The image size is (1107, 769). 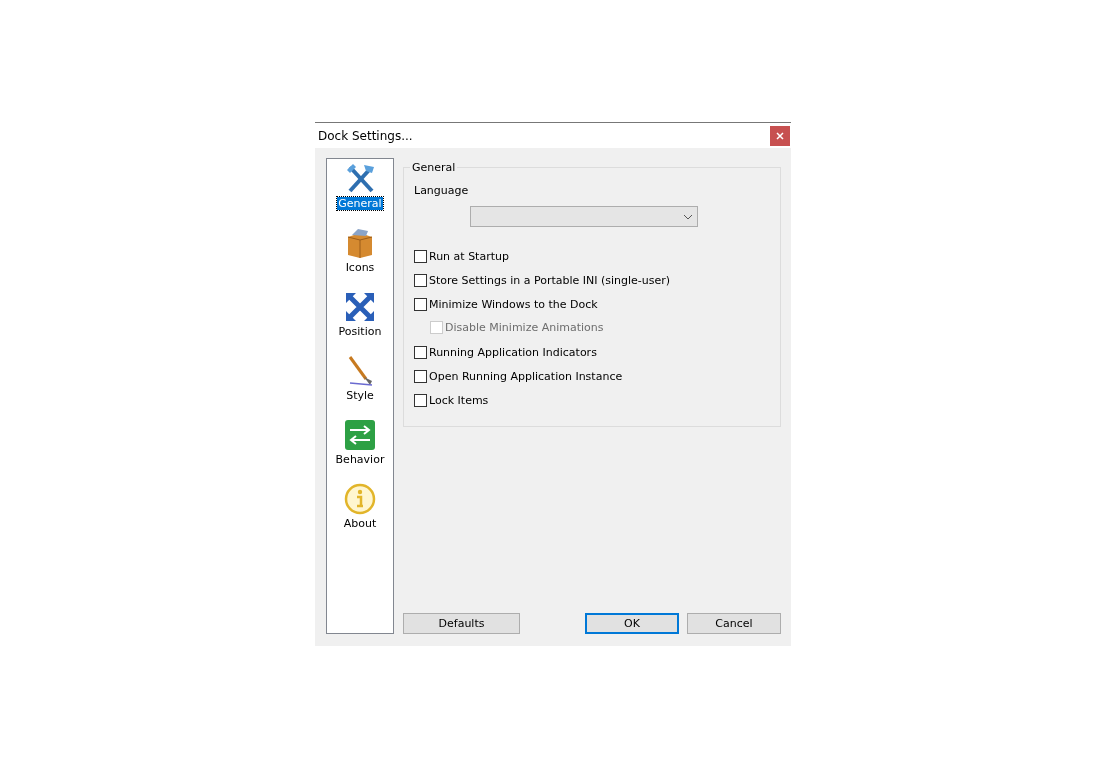 I want to click on checkbox-label: Minimize Windows to the Dock, so click(x=513, y=304).